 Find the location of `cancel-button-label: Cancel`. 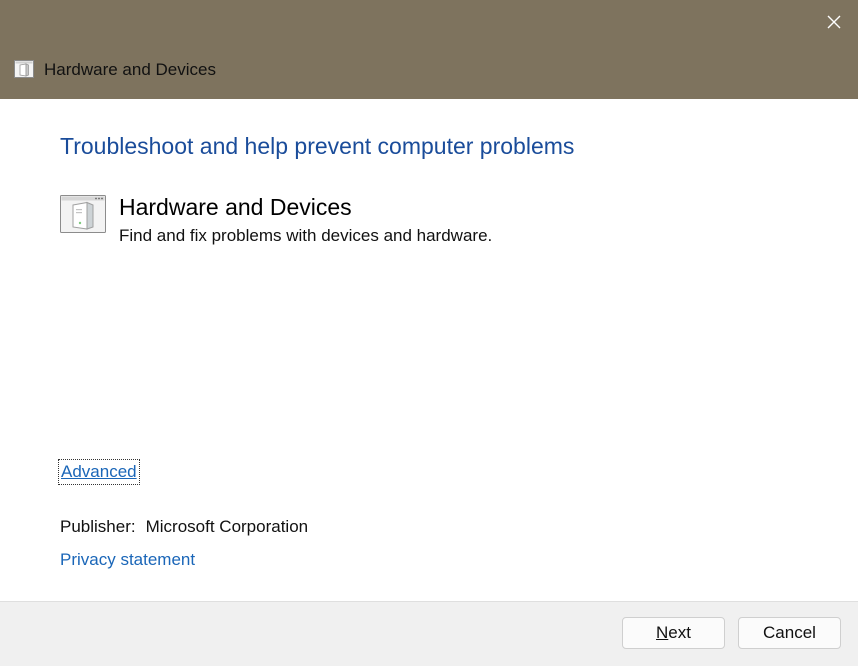

cancel-button-label: Cancel is located at coordinates (789, 632).